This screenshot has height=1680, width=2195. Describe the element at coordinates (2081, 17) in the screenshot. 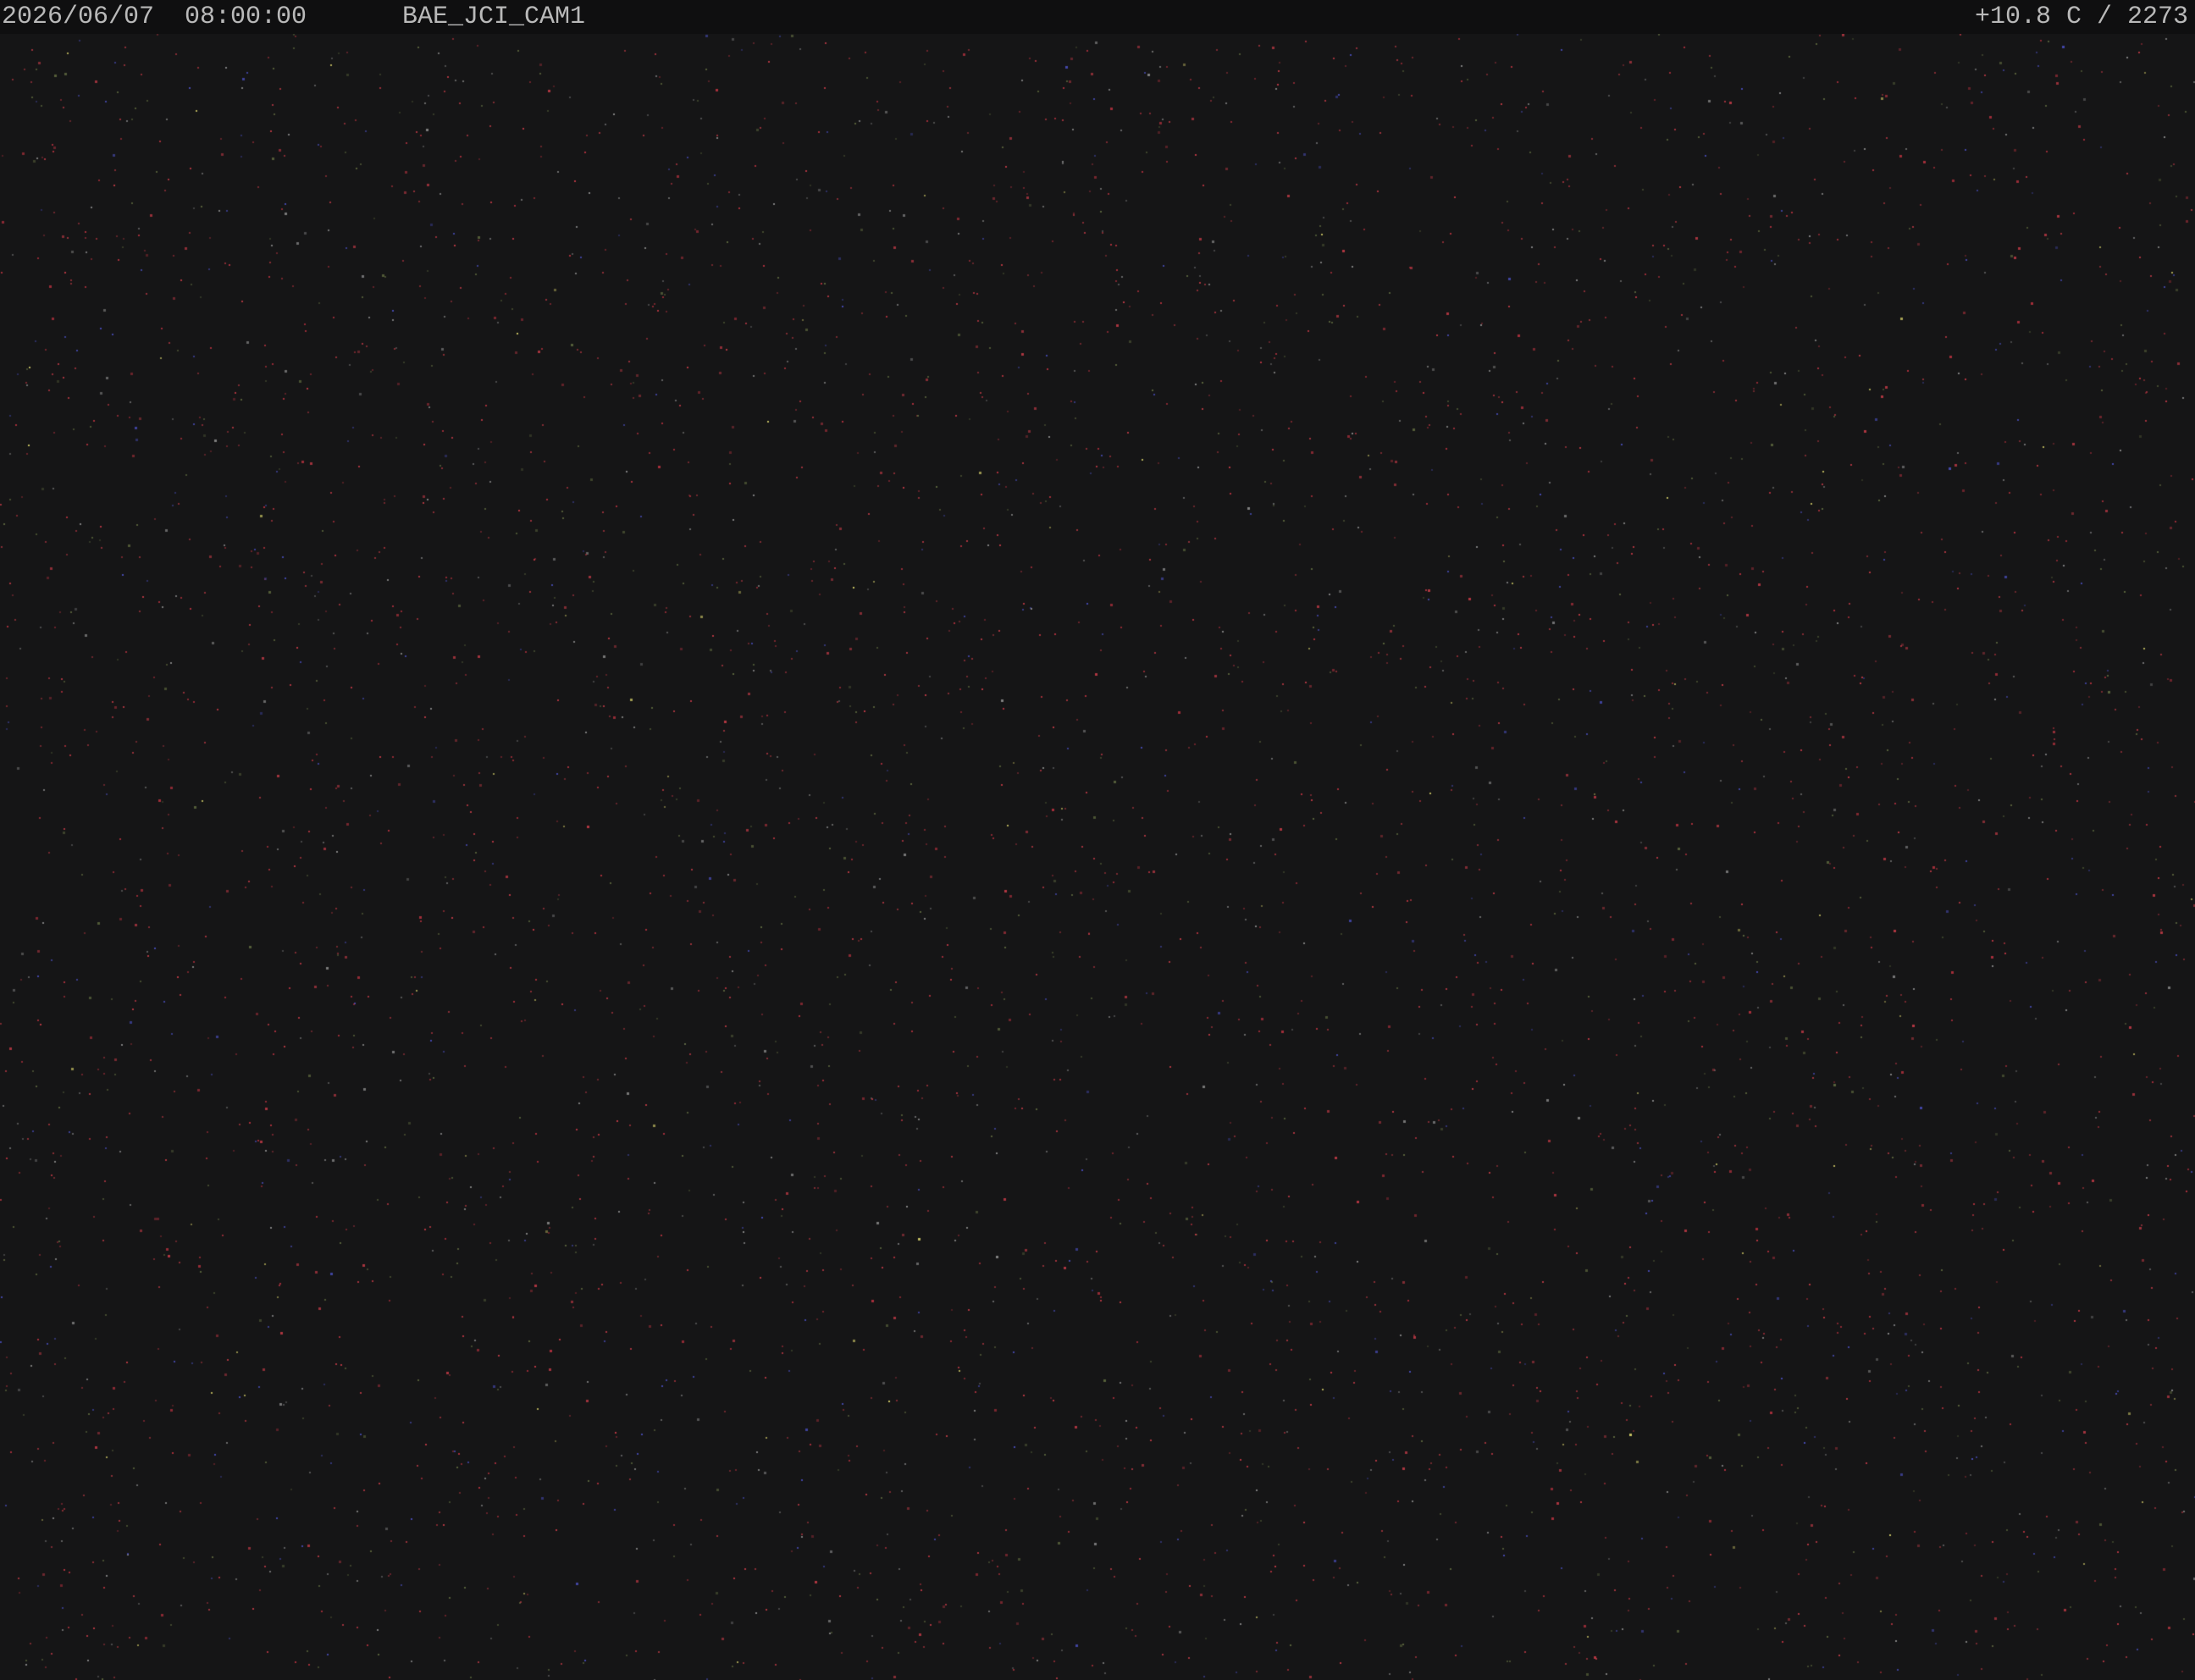

I see `osd-temperature-counter: +10.8 C / 2273` at that location.